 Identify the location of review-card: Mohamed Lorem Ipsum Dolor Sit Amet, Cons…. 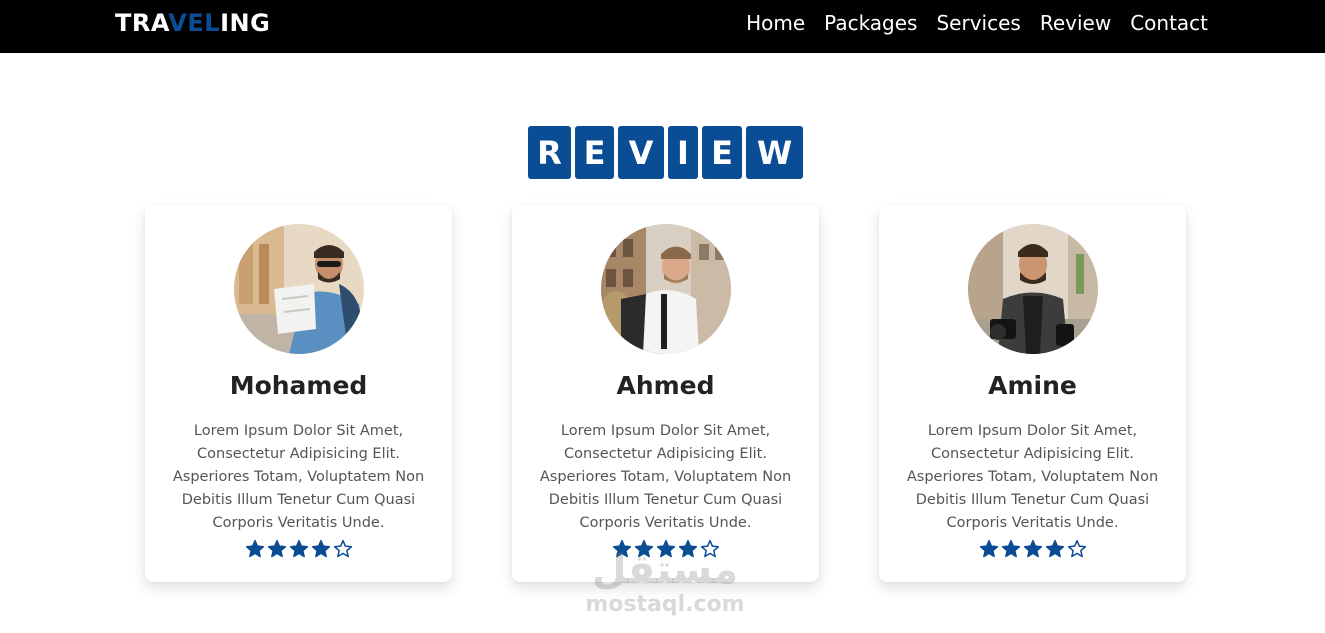
(298, 393).